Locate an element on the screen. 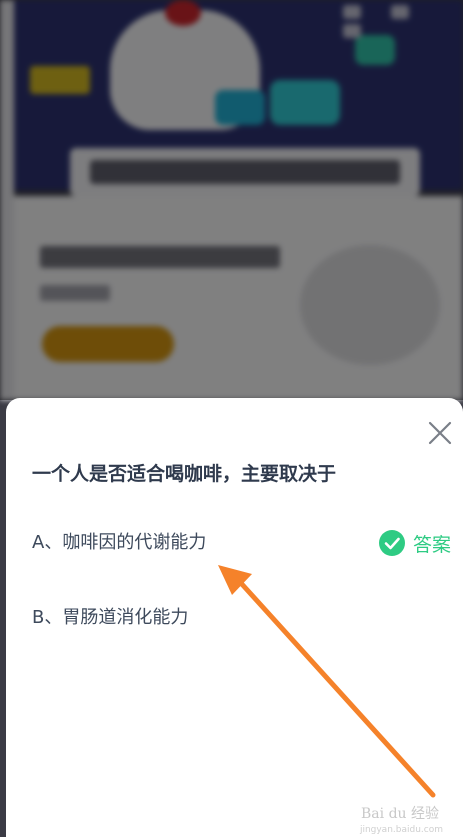 The width and height of the screenshot is (463, 837). watermark: Bai du 经验 is located at coordinates (400, 814).